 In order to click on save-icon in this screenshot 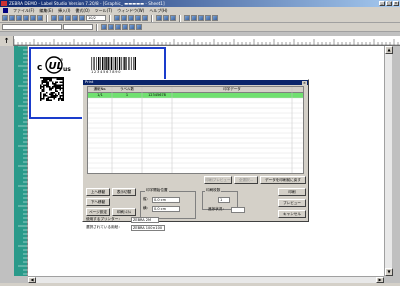, I will do `click(19, 18)`.